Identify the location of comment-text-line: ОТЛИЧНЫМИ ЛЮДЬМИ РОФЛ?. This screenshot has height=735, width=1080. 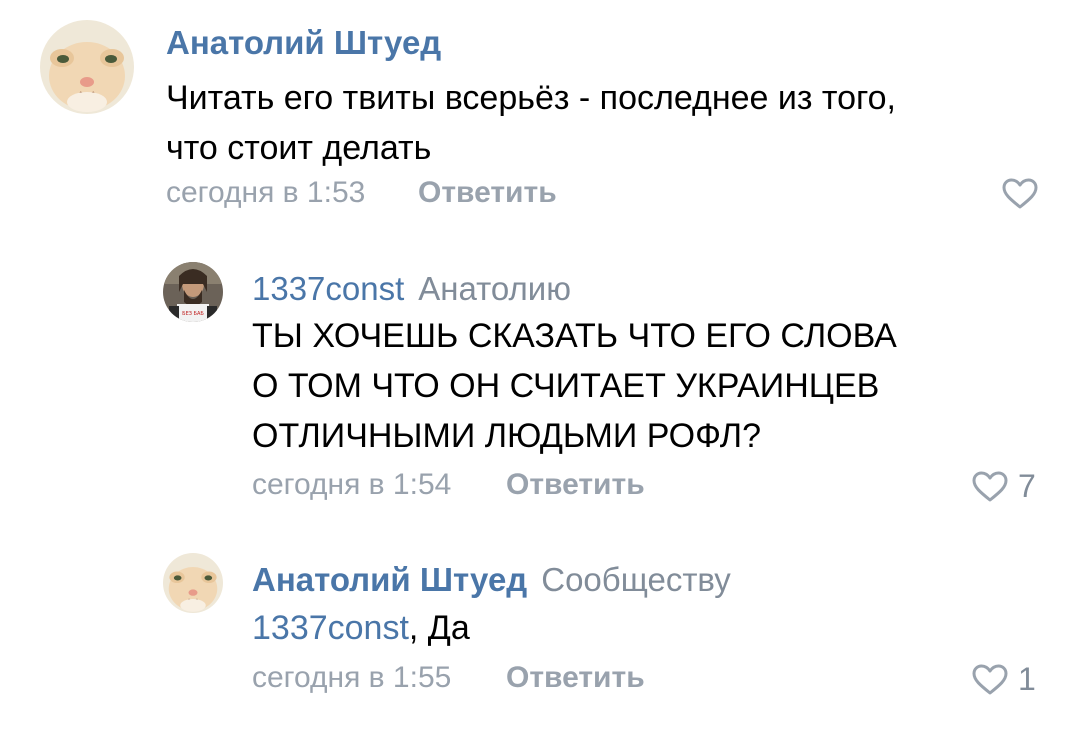
(507, 436).